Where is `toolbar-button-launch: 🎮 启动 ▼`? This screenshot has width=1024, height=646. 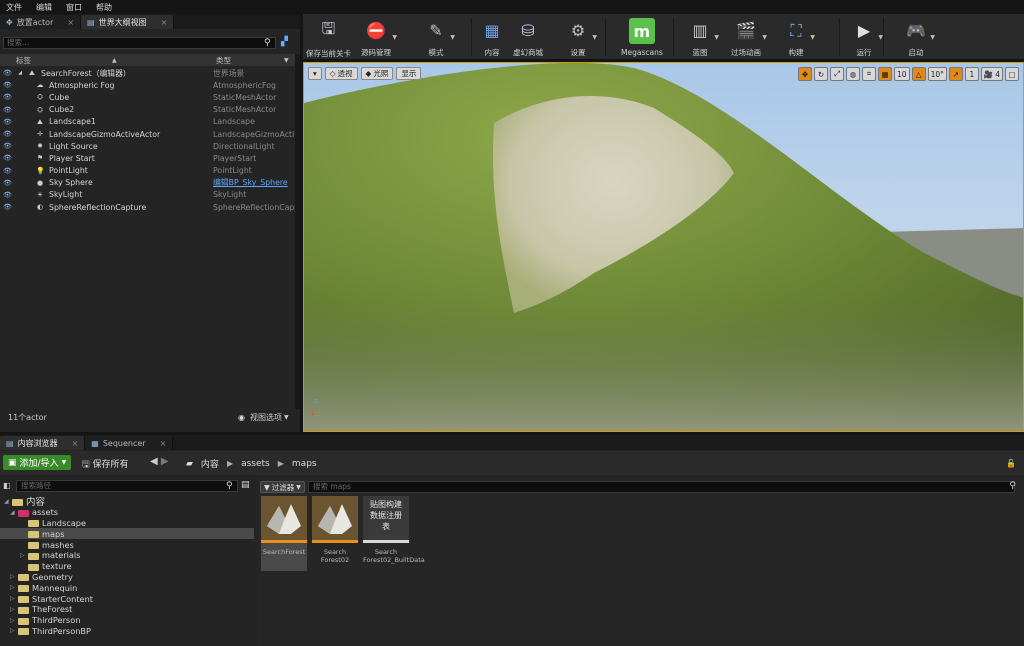 toolbar-button-launch: 🎮 启动 ▼ is located at coordinates (919, 37).